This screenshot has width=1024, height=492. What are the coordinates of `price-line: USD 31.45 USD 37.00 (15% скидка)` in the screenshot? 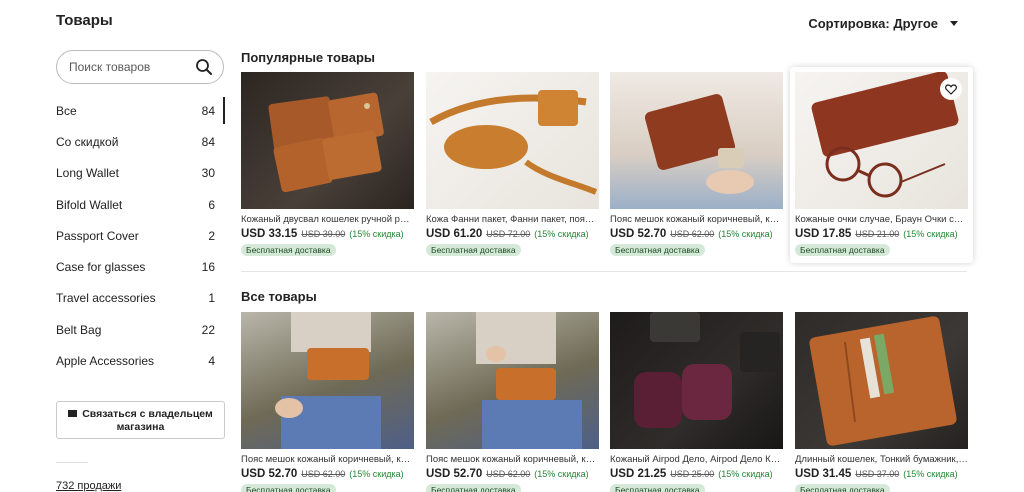 It's located at (881, 474).